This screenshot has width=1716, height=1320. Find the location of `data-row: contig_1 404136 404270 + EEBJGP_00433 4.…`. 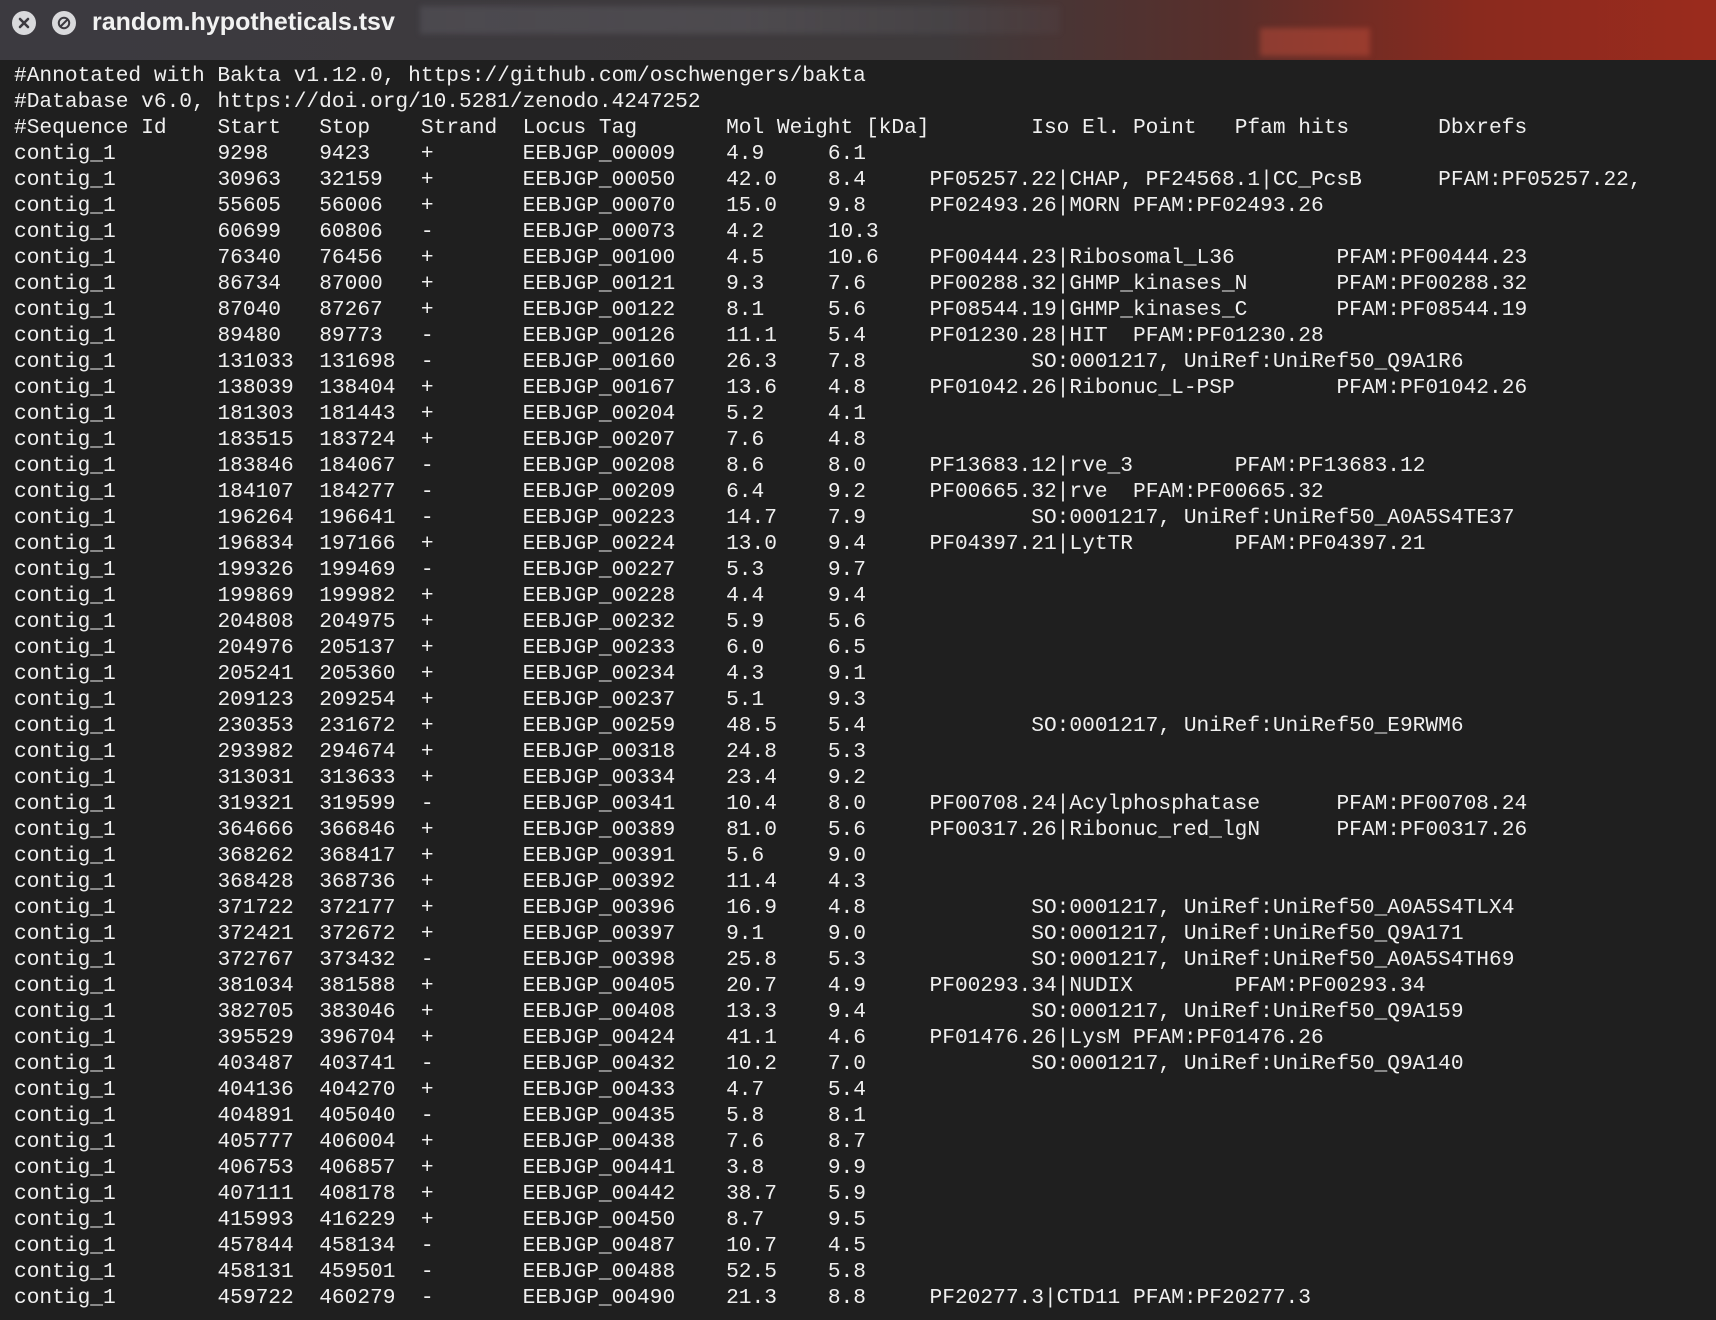

data-row: contig_1 404136 404270 + EEBJGP_00433 4.… is located at coordinates (440, 1090).